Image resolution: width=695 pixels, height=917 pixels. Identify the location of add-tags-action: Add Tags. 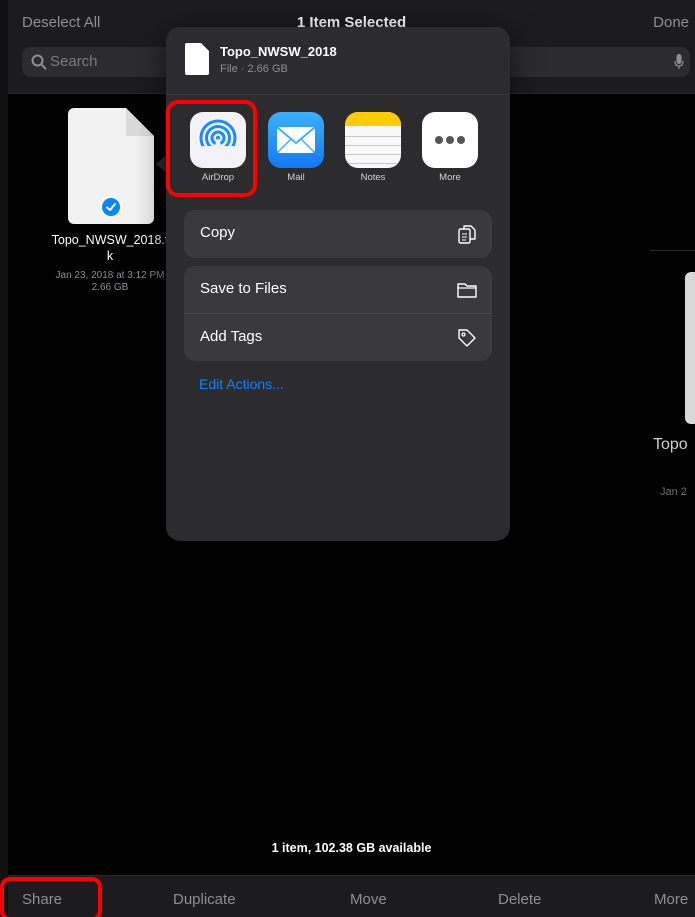
(338, 338).